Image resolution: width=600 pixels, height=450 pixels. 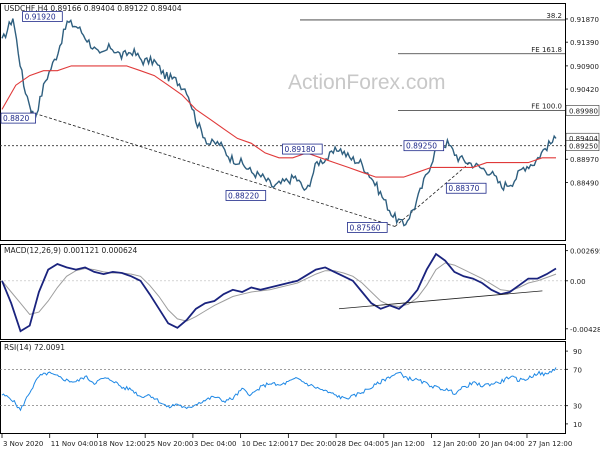 What do you see at coordinates (584, 90) in the screenshot?
I see `y-tick-label: 0.90420` at bounding box center [584, 90].